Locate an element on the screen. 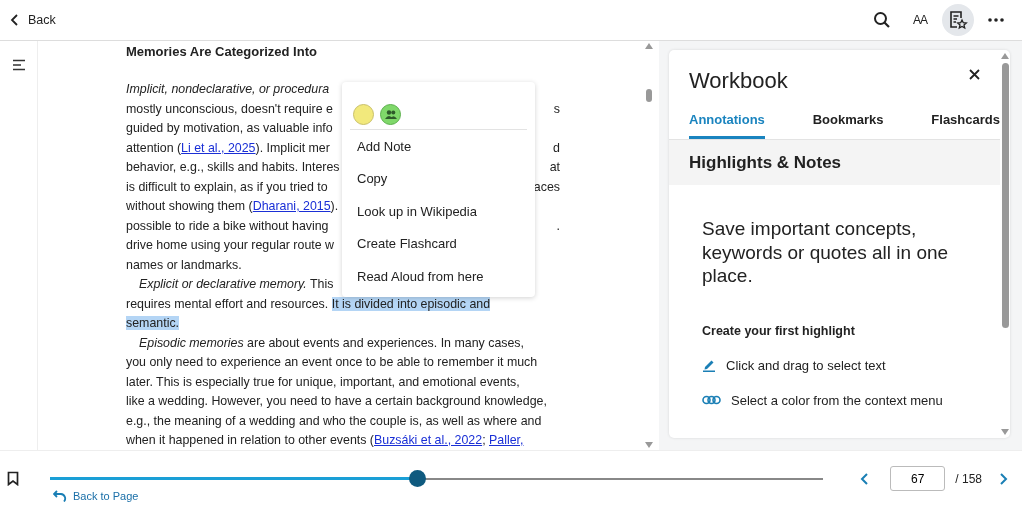 The height and width of the screenshot is (505, 1022). group-color-swatch is located at coordinates (390, 114).